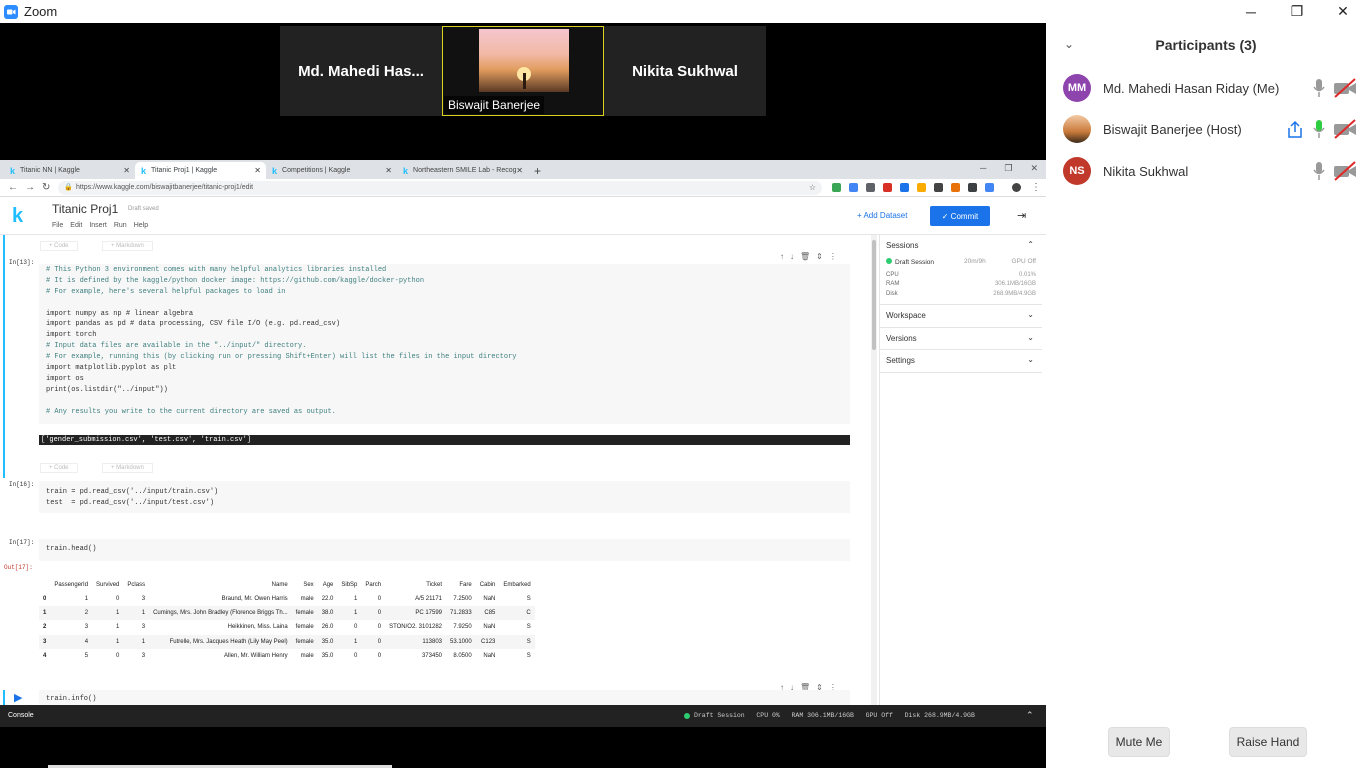  What do you see at coordinates (961, 264) in the screenshot?
I see `draft-session-row: Draft Session 20m/9h GPU Off` at bounding box center [961, 264].